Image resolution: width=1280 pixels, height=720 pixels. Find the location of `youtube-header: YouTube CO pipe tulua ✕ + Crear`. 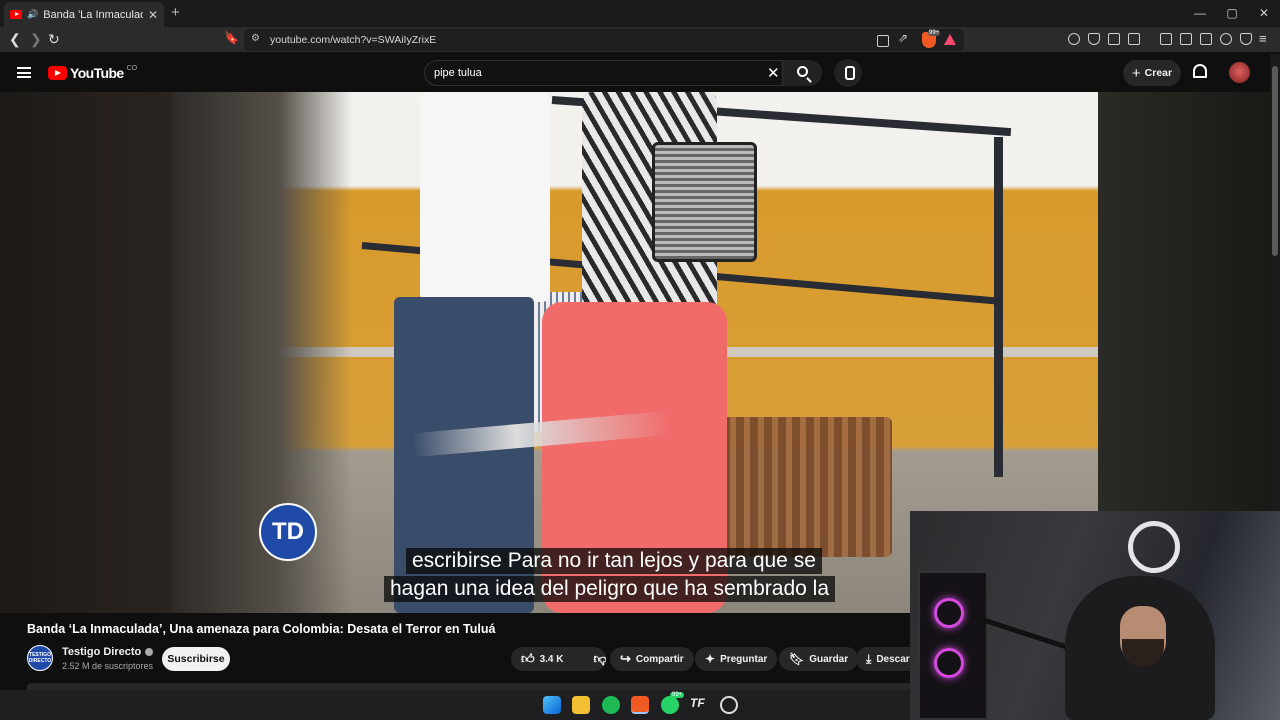

youtube-header: YouTube CO pipe tulua ✕ + Crear is located at coordinates (635, 73).